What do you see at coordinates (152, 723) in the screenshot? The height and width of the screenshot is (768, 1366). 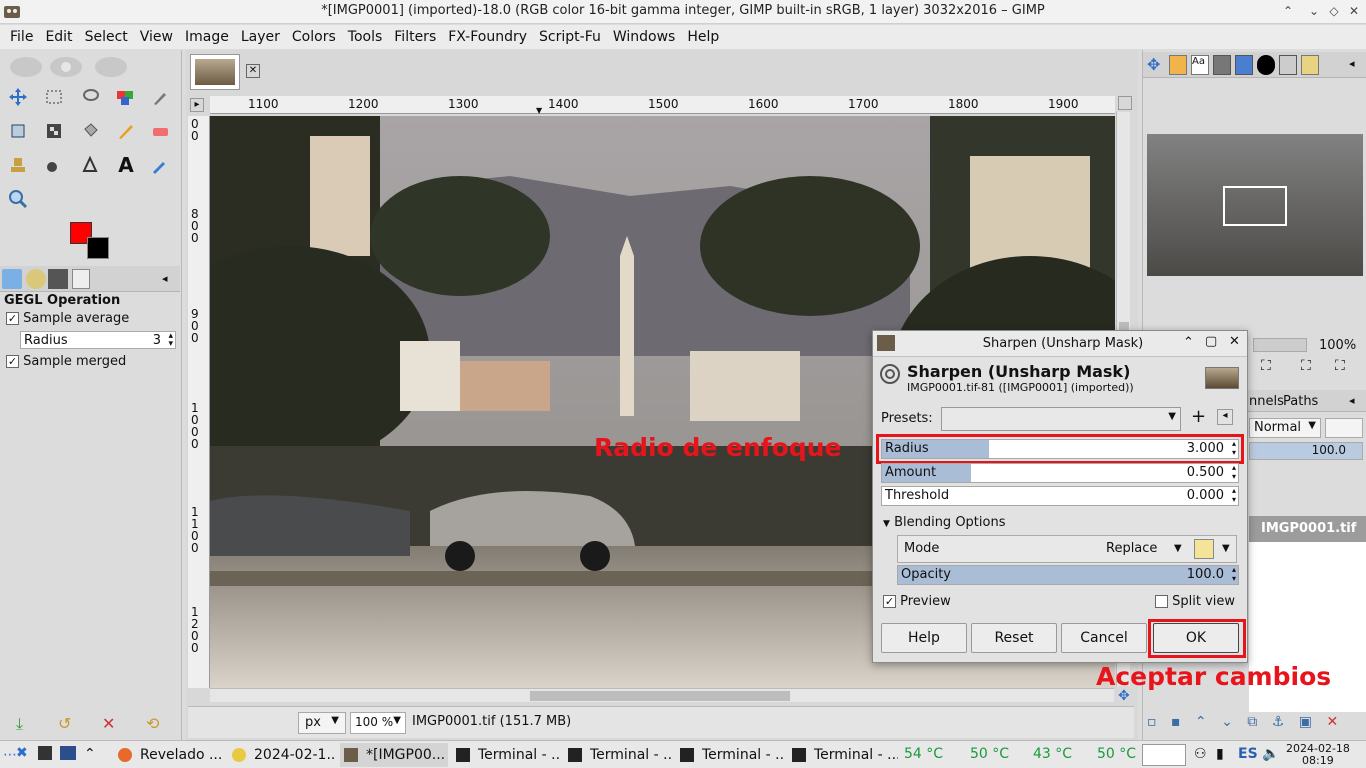 I see `reset-options-icon: ⟲` at bounding box center [152, 723].